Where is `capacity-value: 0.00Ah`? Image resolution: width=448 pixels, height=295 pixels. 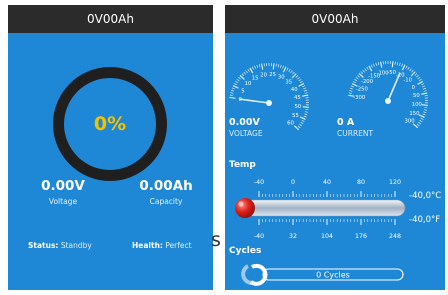
capacity-value: 0.00Ah is located at coordinates (166, 186).